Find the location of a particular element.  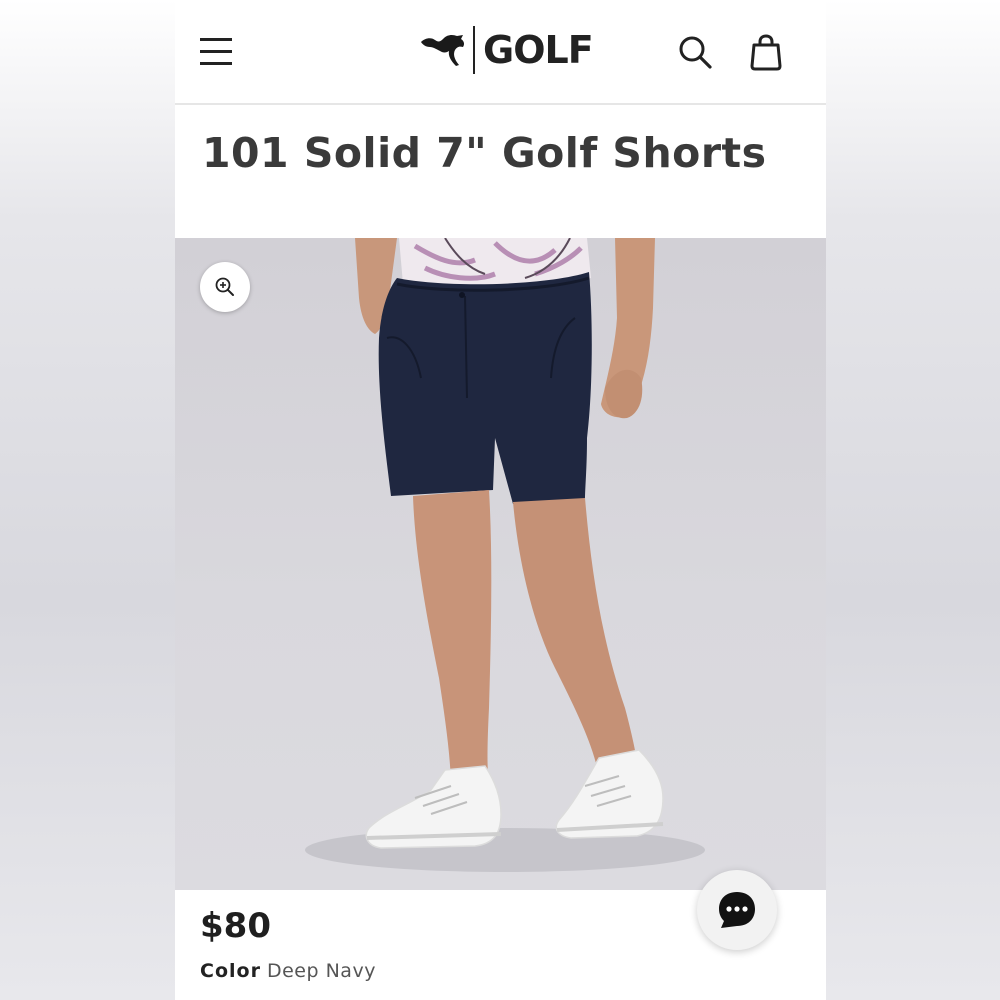

zoom-in-icon is located at coordinates (224, 286).